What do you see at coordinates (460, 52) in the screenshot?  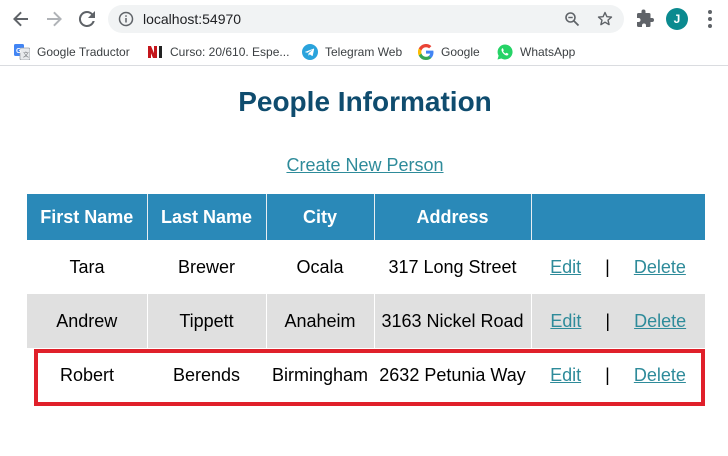 I see `bookmark-label: Google` at bounding box center [460, 52].